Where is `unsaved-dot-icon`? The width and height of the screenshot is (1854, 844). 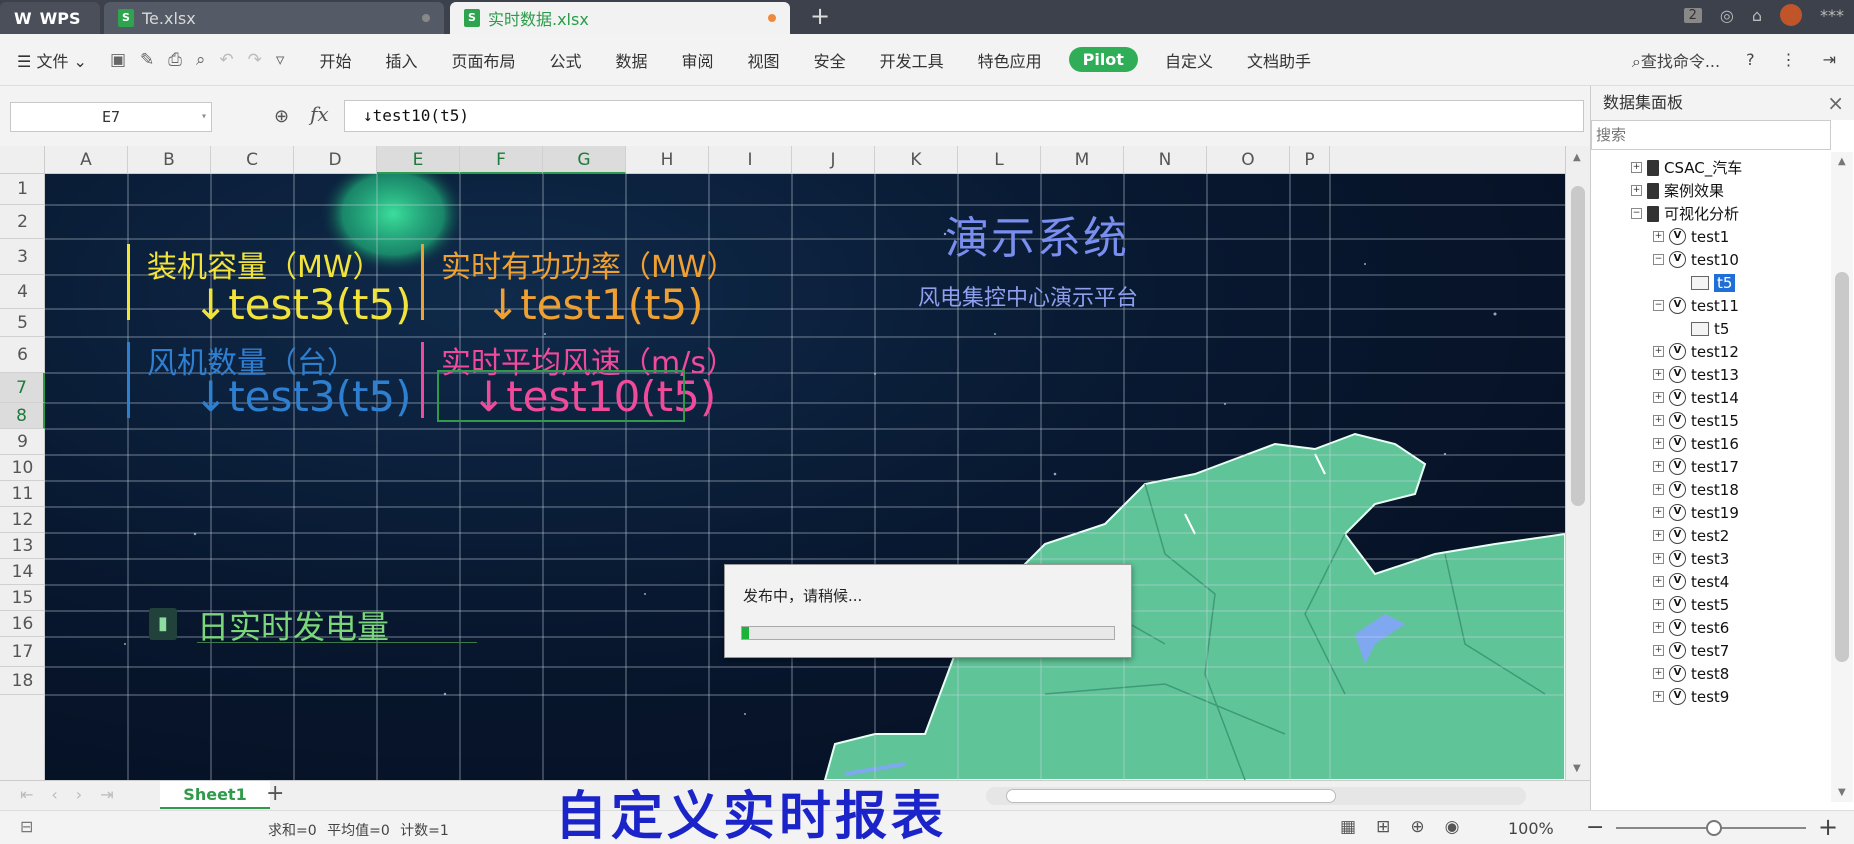
unsaved-dot-icon is located at coordinates (772, 18).